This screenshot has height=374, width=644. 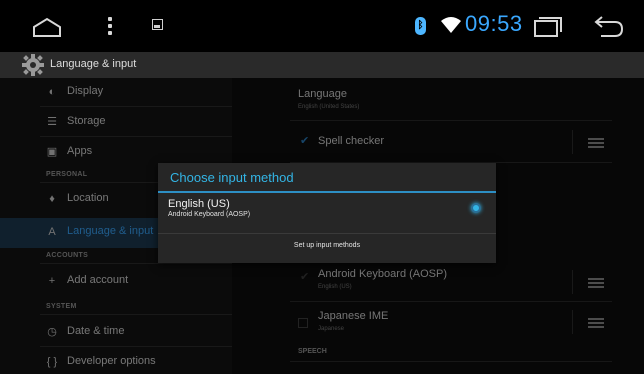 What do you see at coordinates (199, 204) in the screenshot?
I see `option-title: English (US)` at bounding box center [199, 204].